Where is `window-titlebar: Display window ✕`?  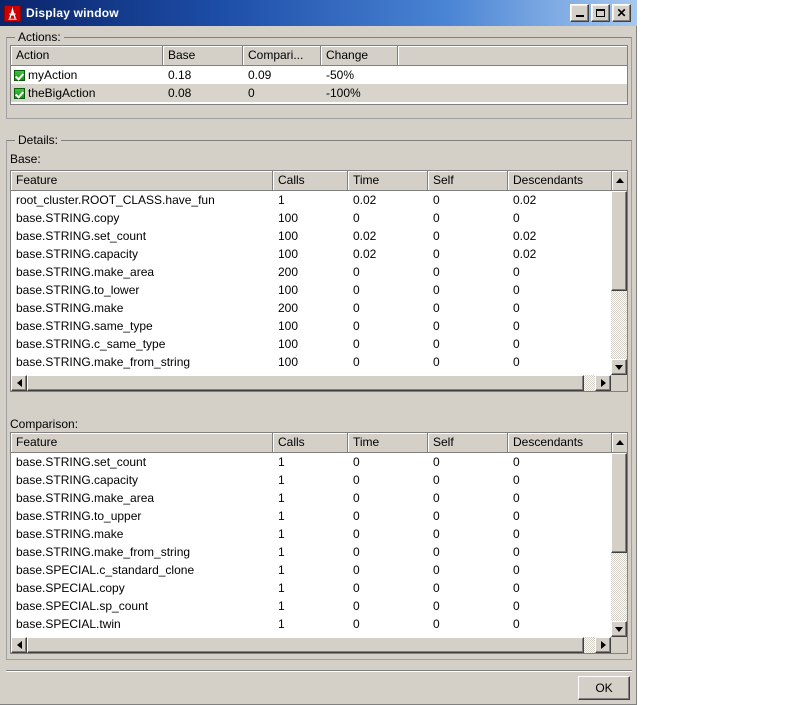
window-titlebar: Display window ✕ is located at coordinates (318, 13).